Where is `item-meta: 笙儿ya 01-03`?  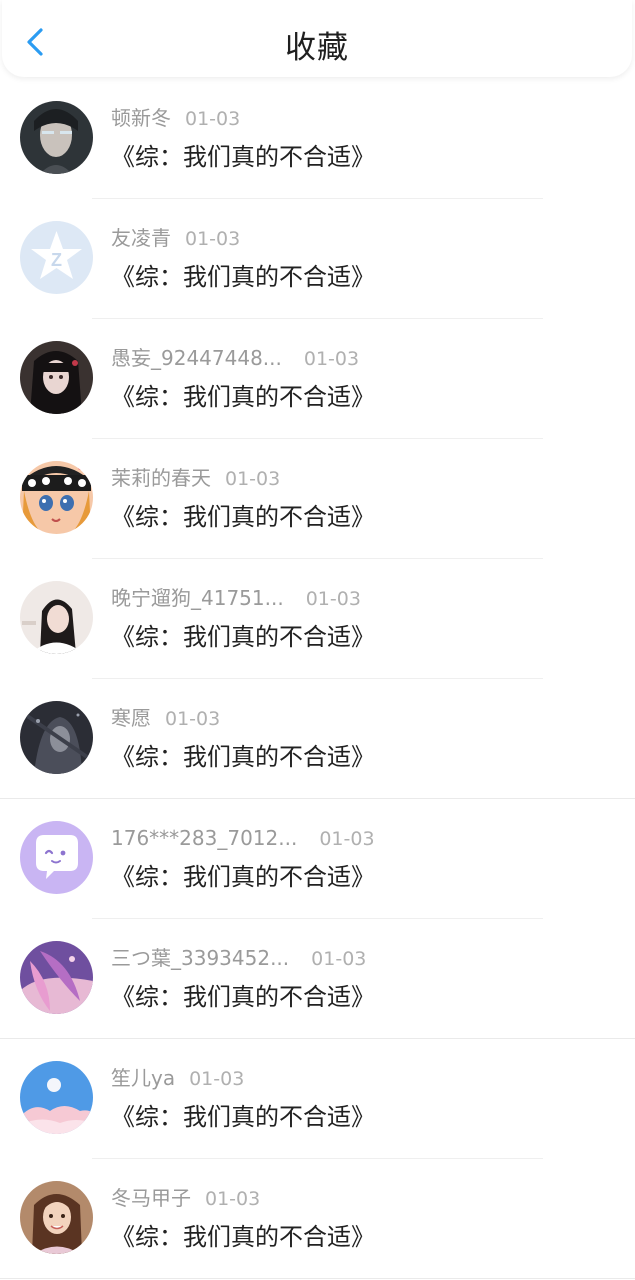 item-meta: 笙儿ya 01-03 is located at coordinates (177, 1078).